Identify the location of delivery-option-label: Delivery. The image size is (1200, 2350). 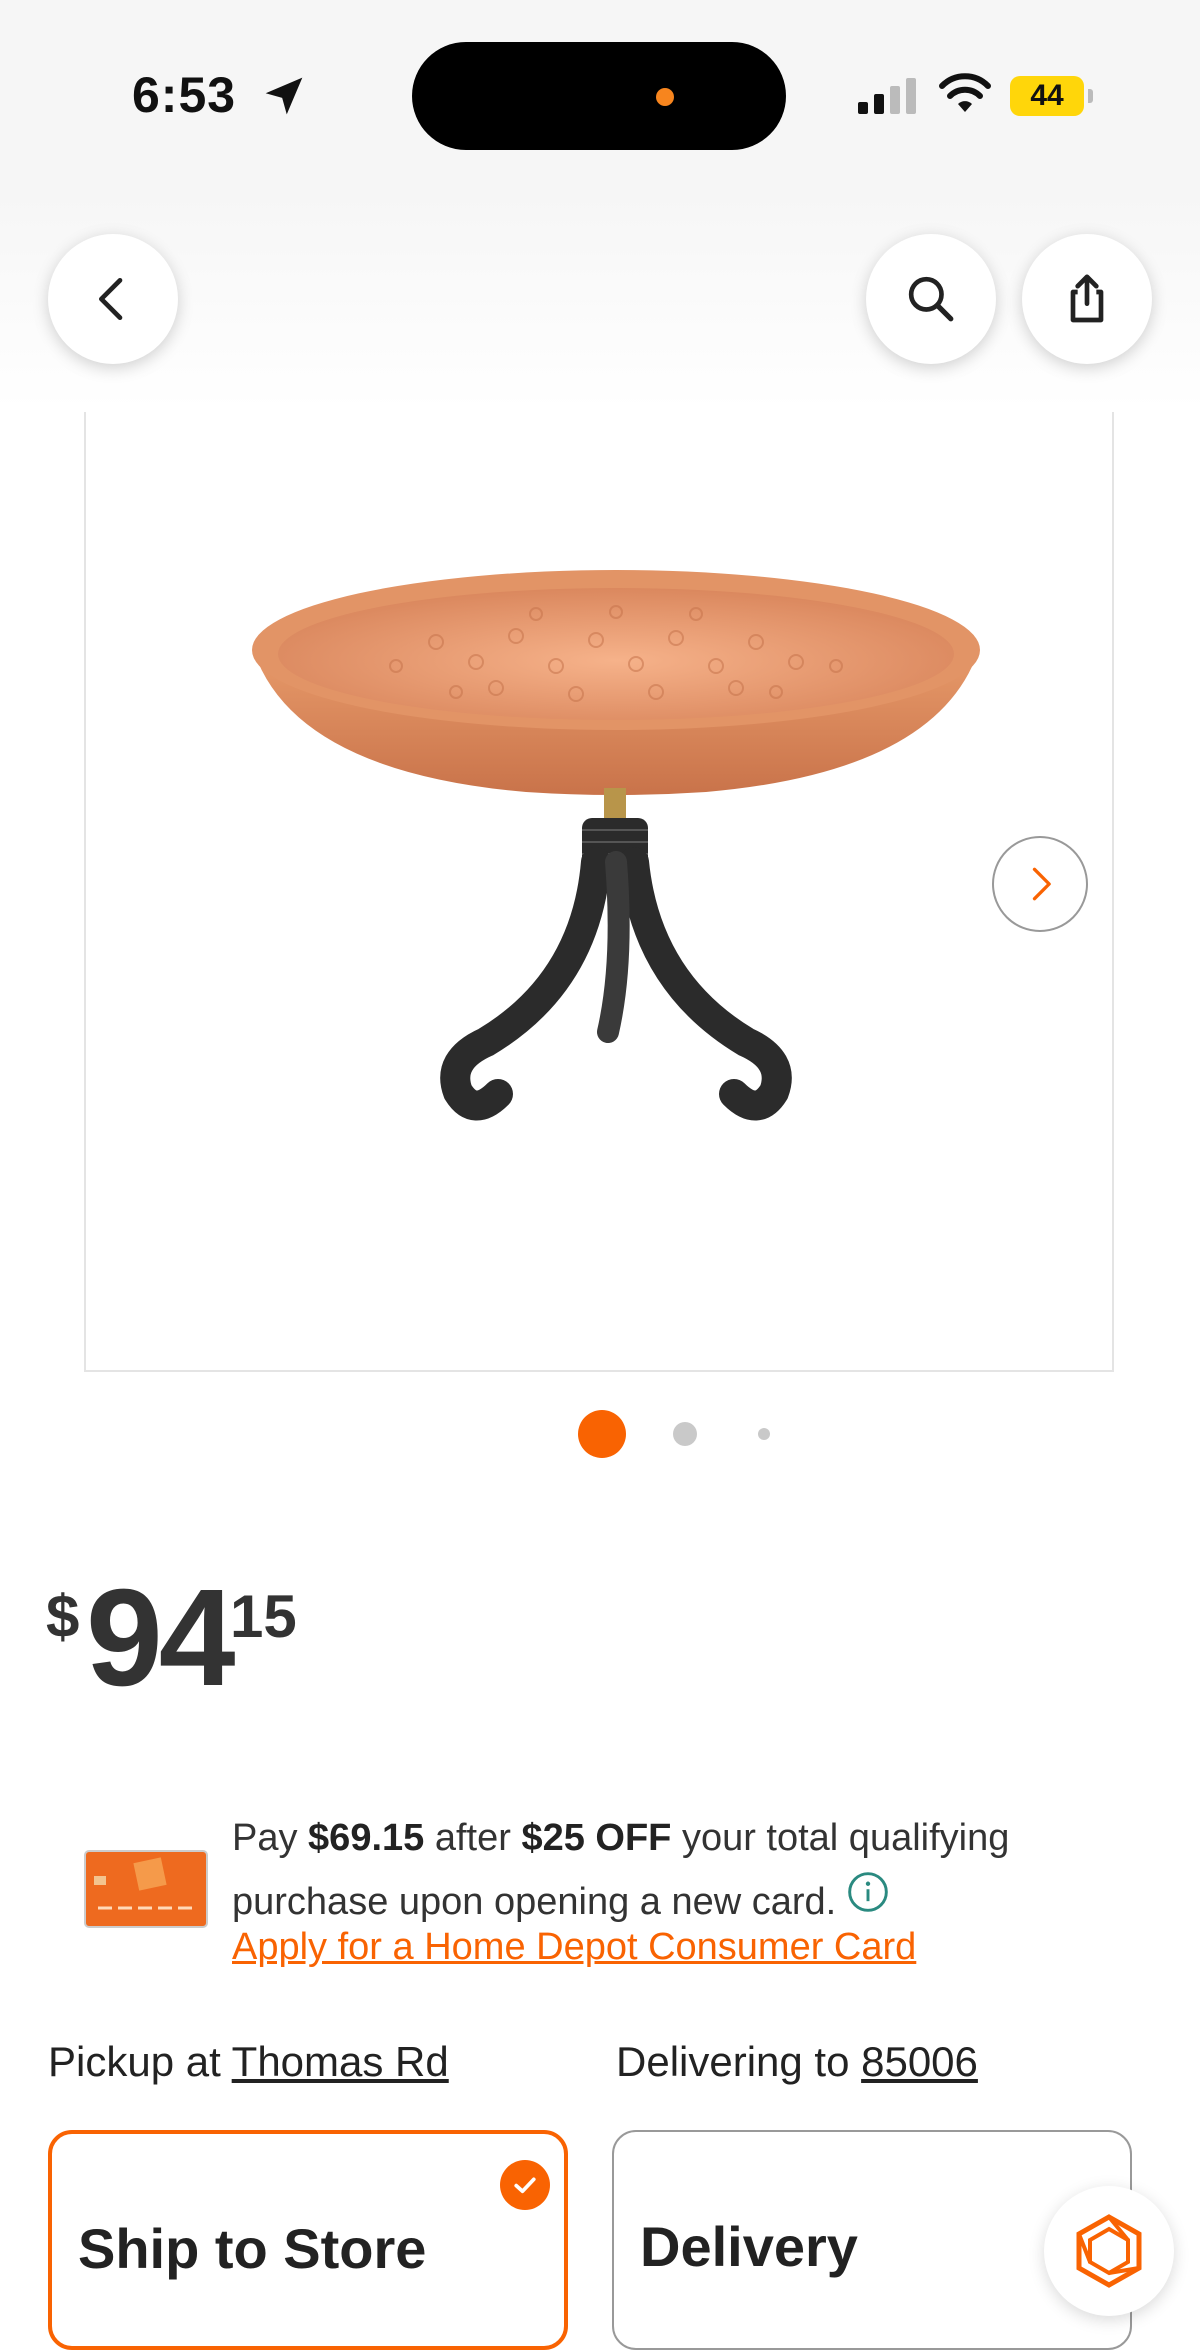
(749, 2246).